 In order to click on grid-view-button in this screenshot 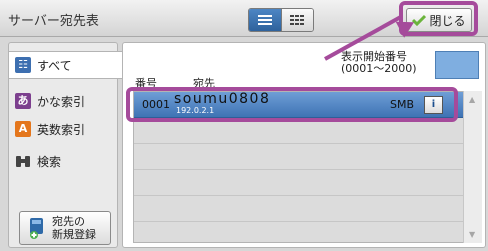, I will do `click(296, 20)`.